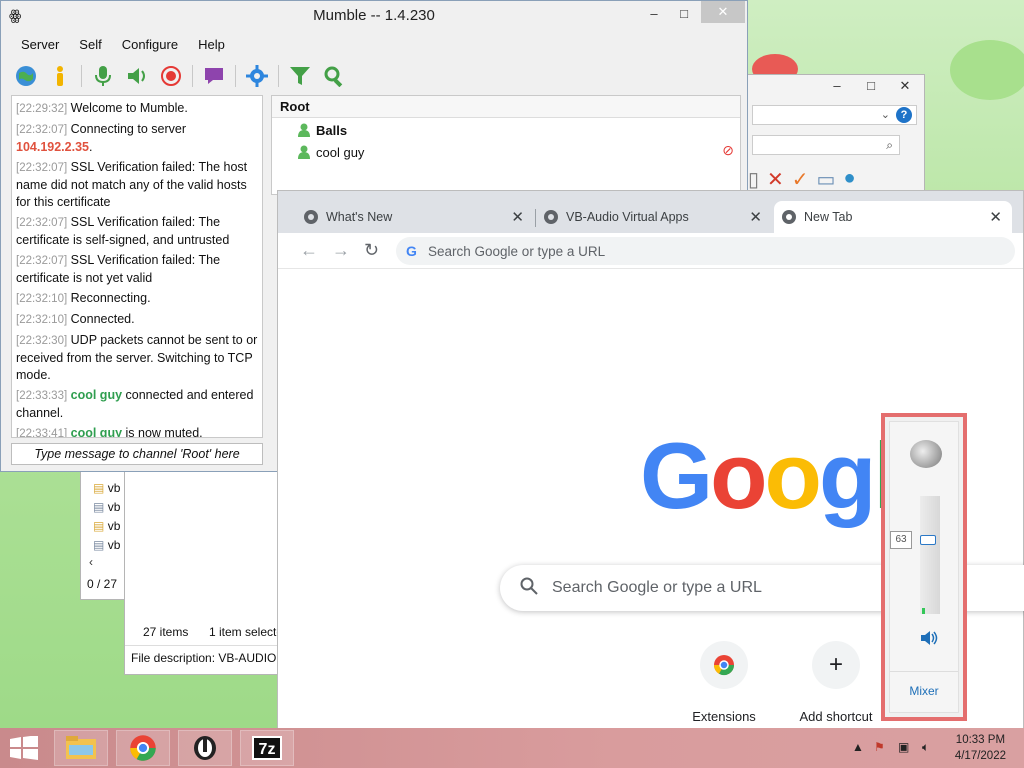 The image size is (1024, 768). I want to click on info-icon, so click(60, 76).